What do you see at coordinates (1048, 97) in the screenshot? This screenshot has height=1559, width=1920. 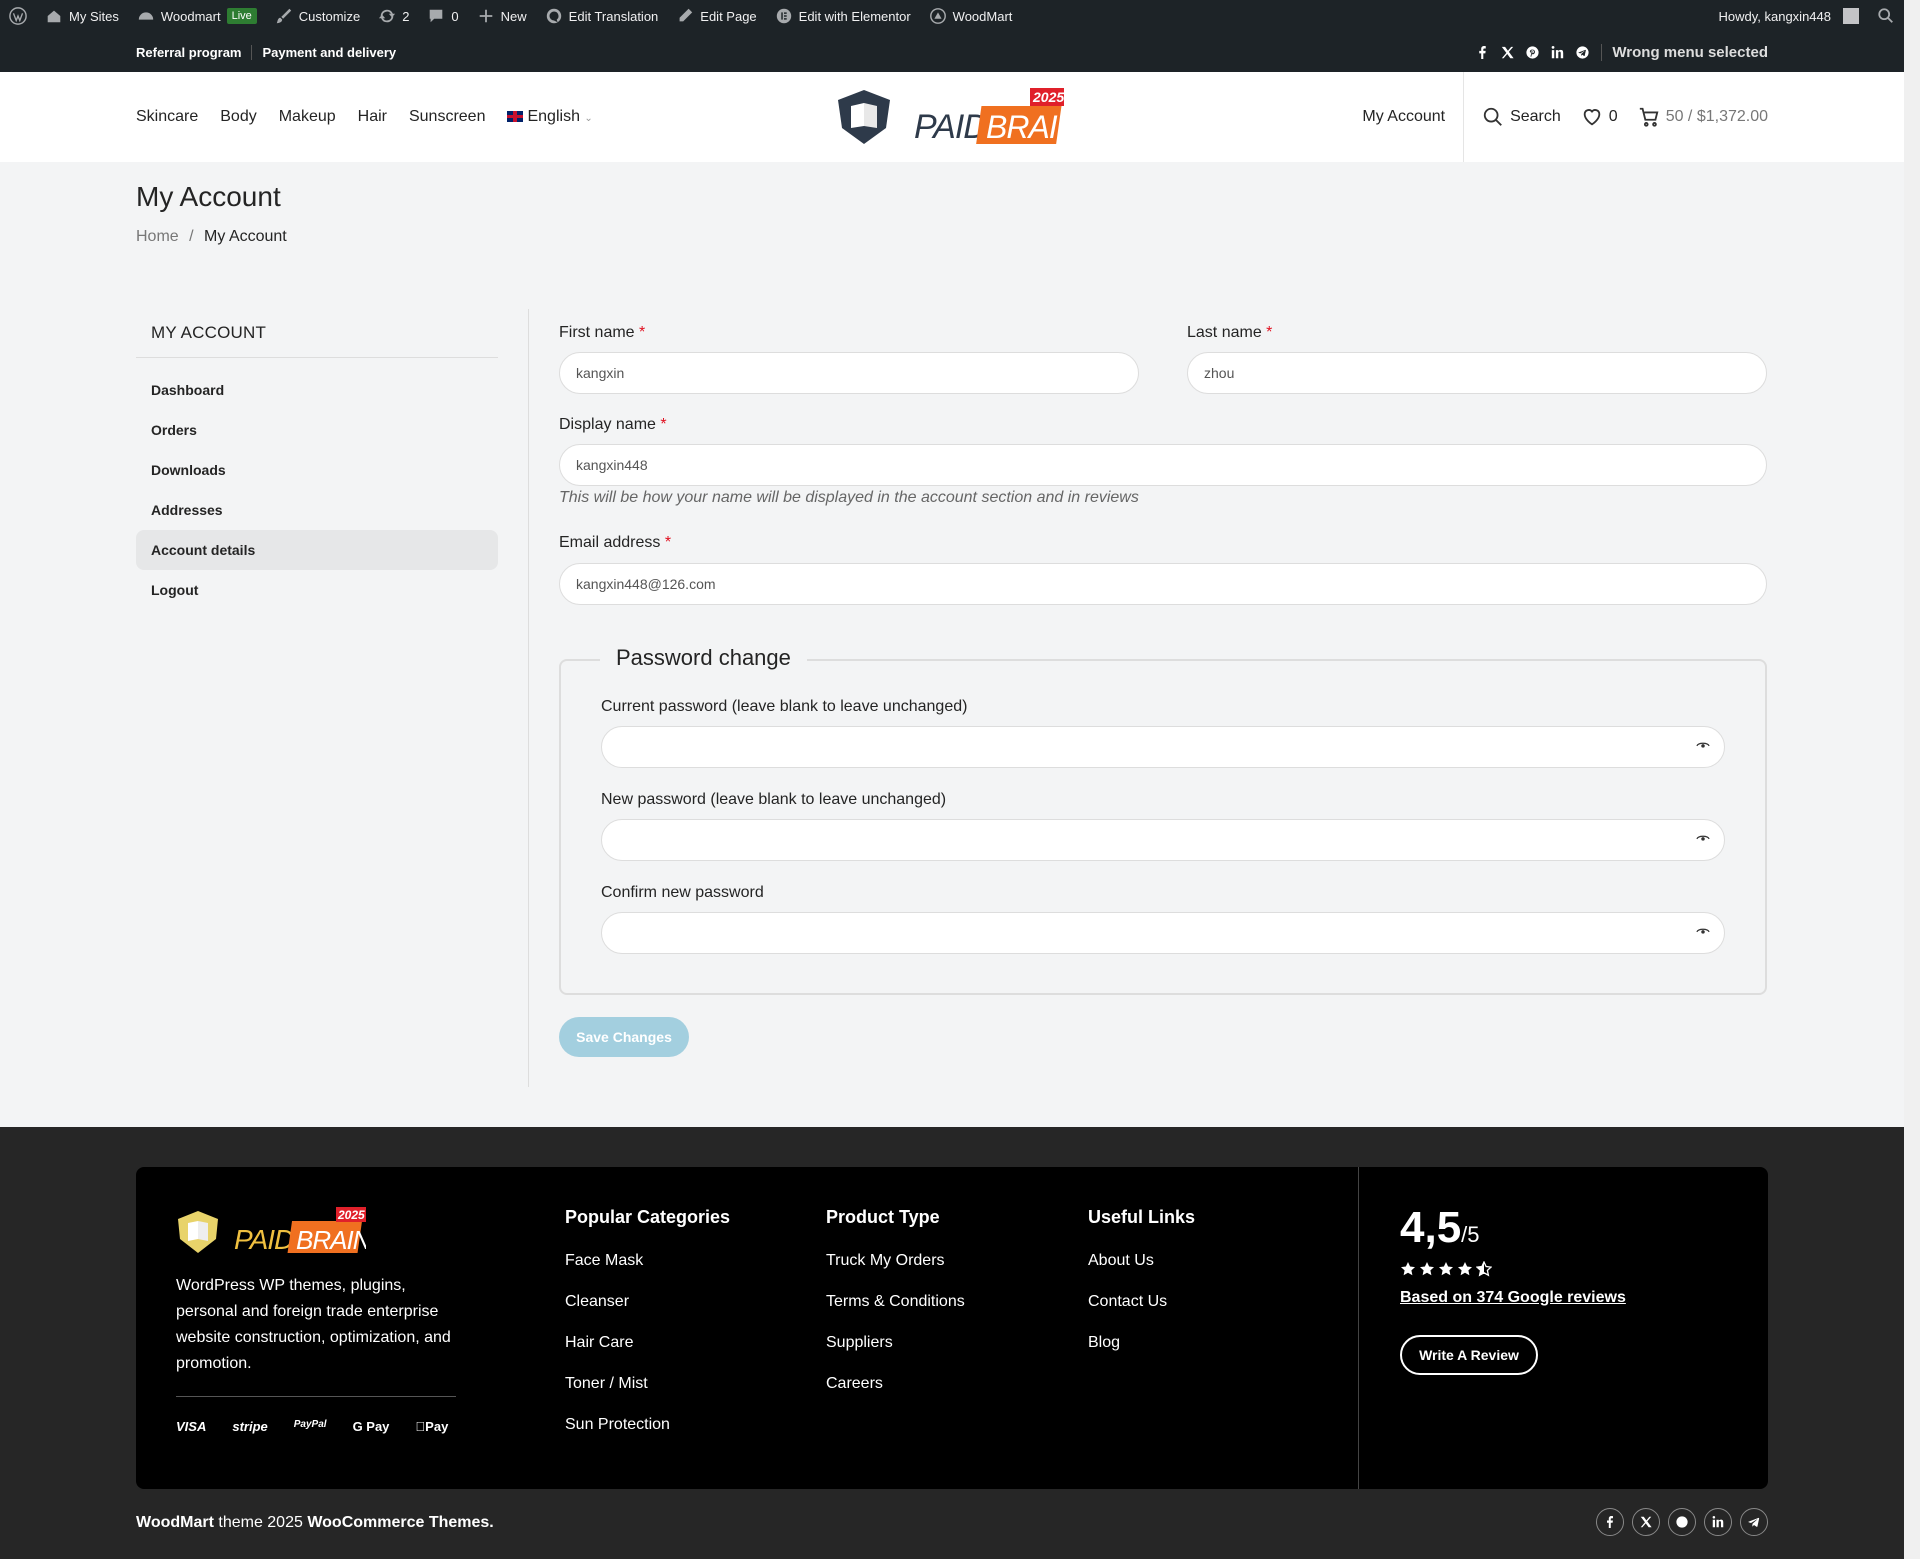 I see `logo-year: 2025` at bounding box center [1048, 97].